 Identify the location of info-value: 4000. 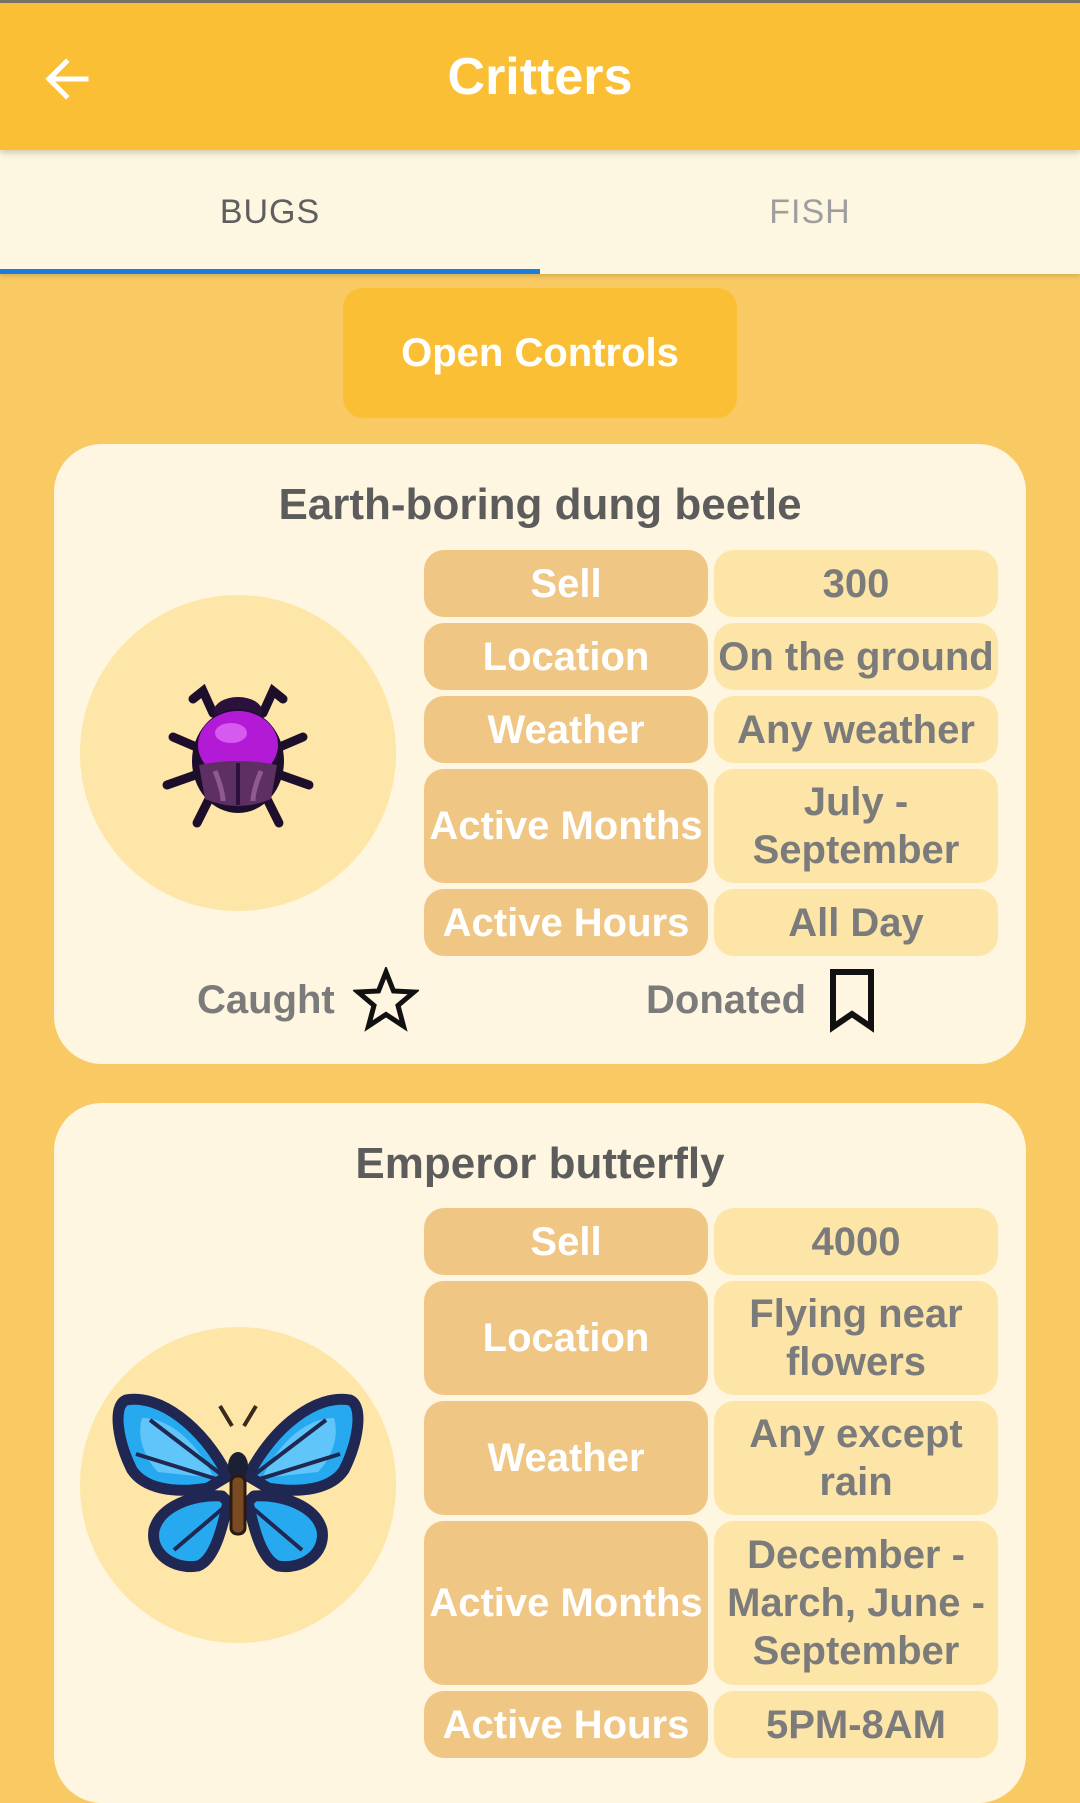
(856, 1241).